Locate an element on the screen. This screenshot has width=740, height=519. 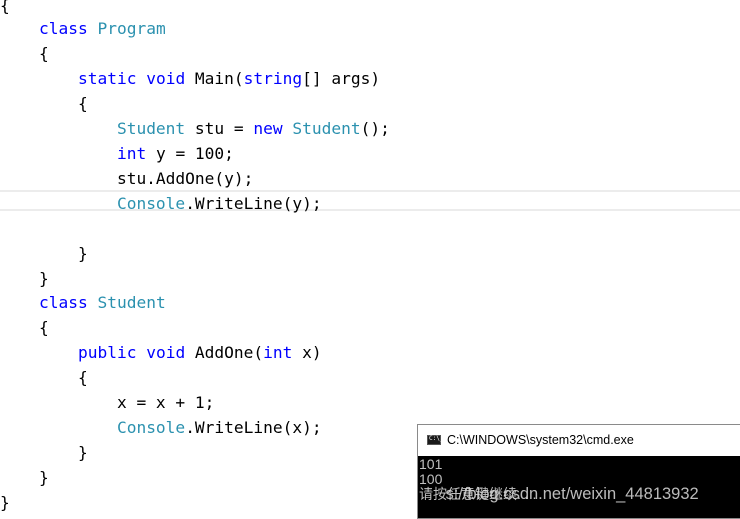
code-token: Main( is located at coordinates (214, 78).